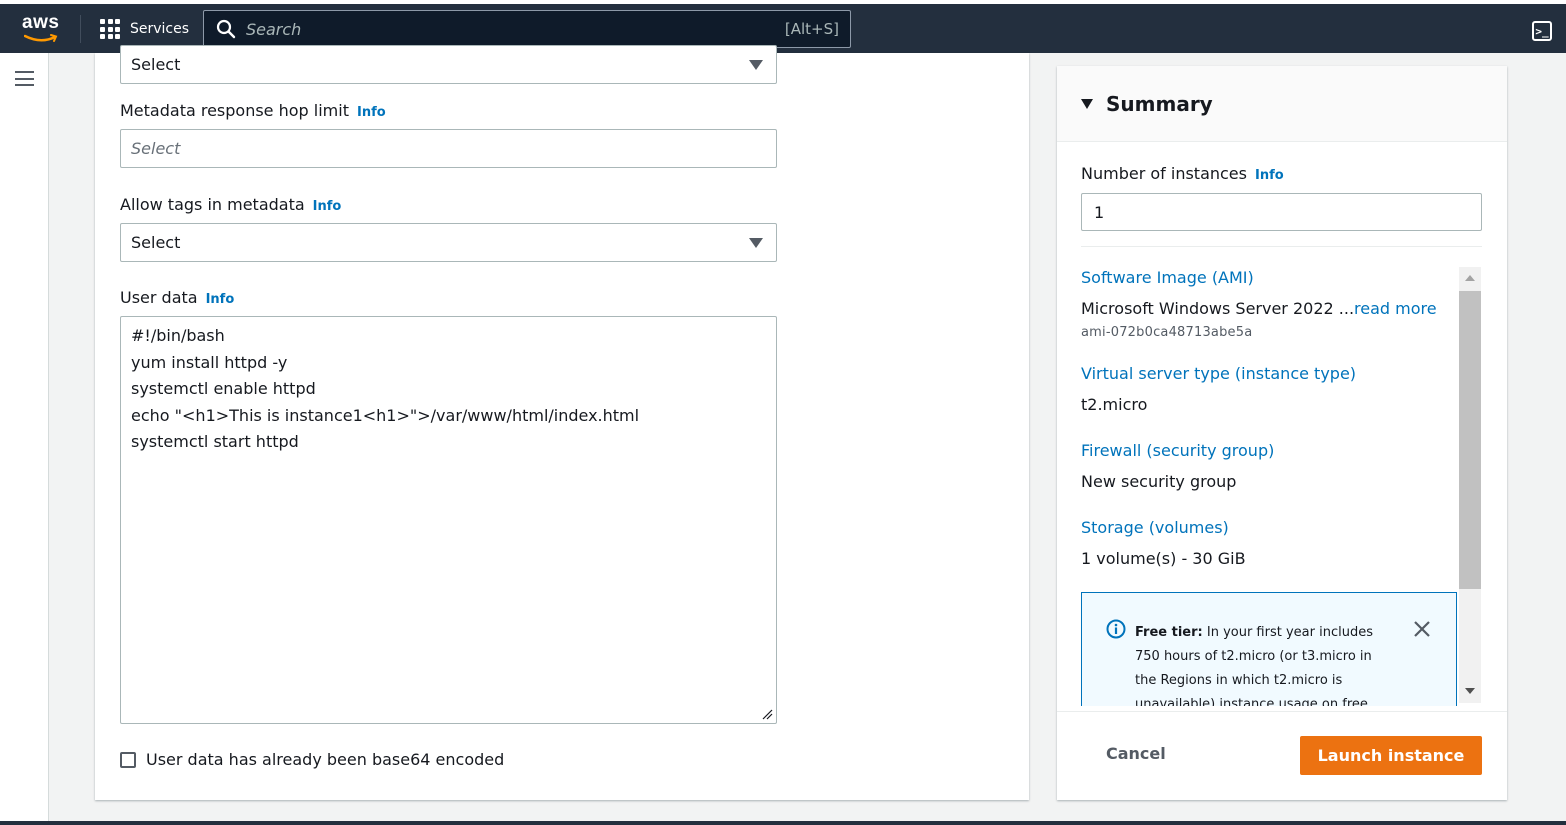  What do you see at coordinates (1099, 212) in the screenshot?
I see `number-of-instances-value: 1` at bounding box center [1099, 212].